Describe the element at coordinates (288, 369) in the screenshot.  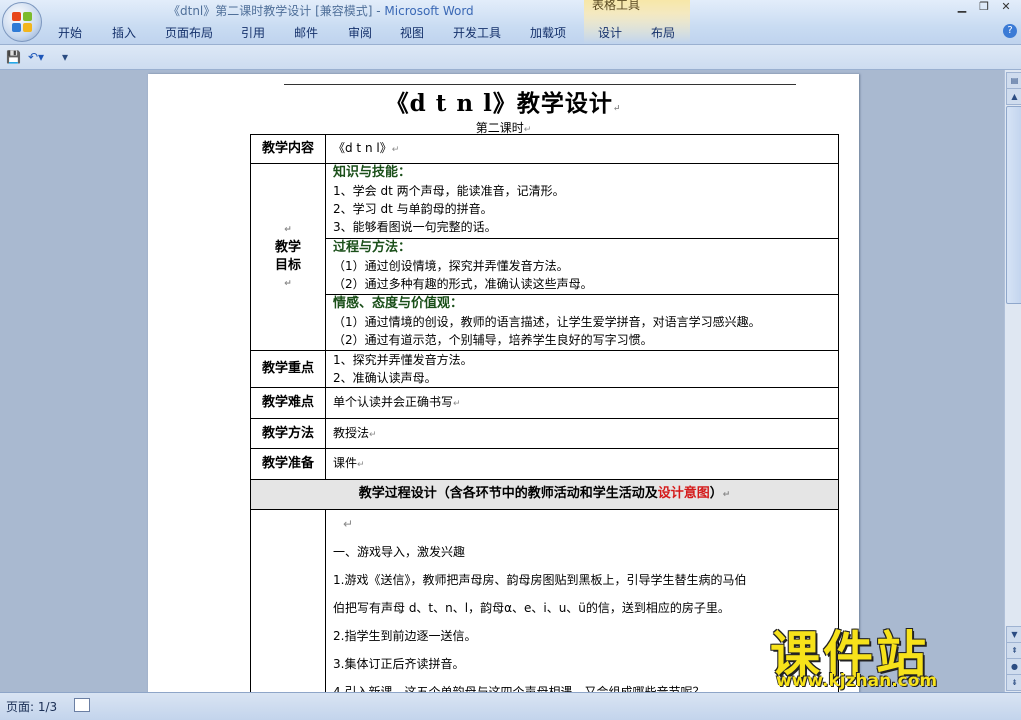
I see `label-key-points: 教学重点` at that location.